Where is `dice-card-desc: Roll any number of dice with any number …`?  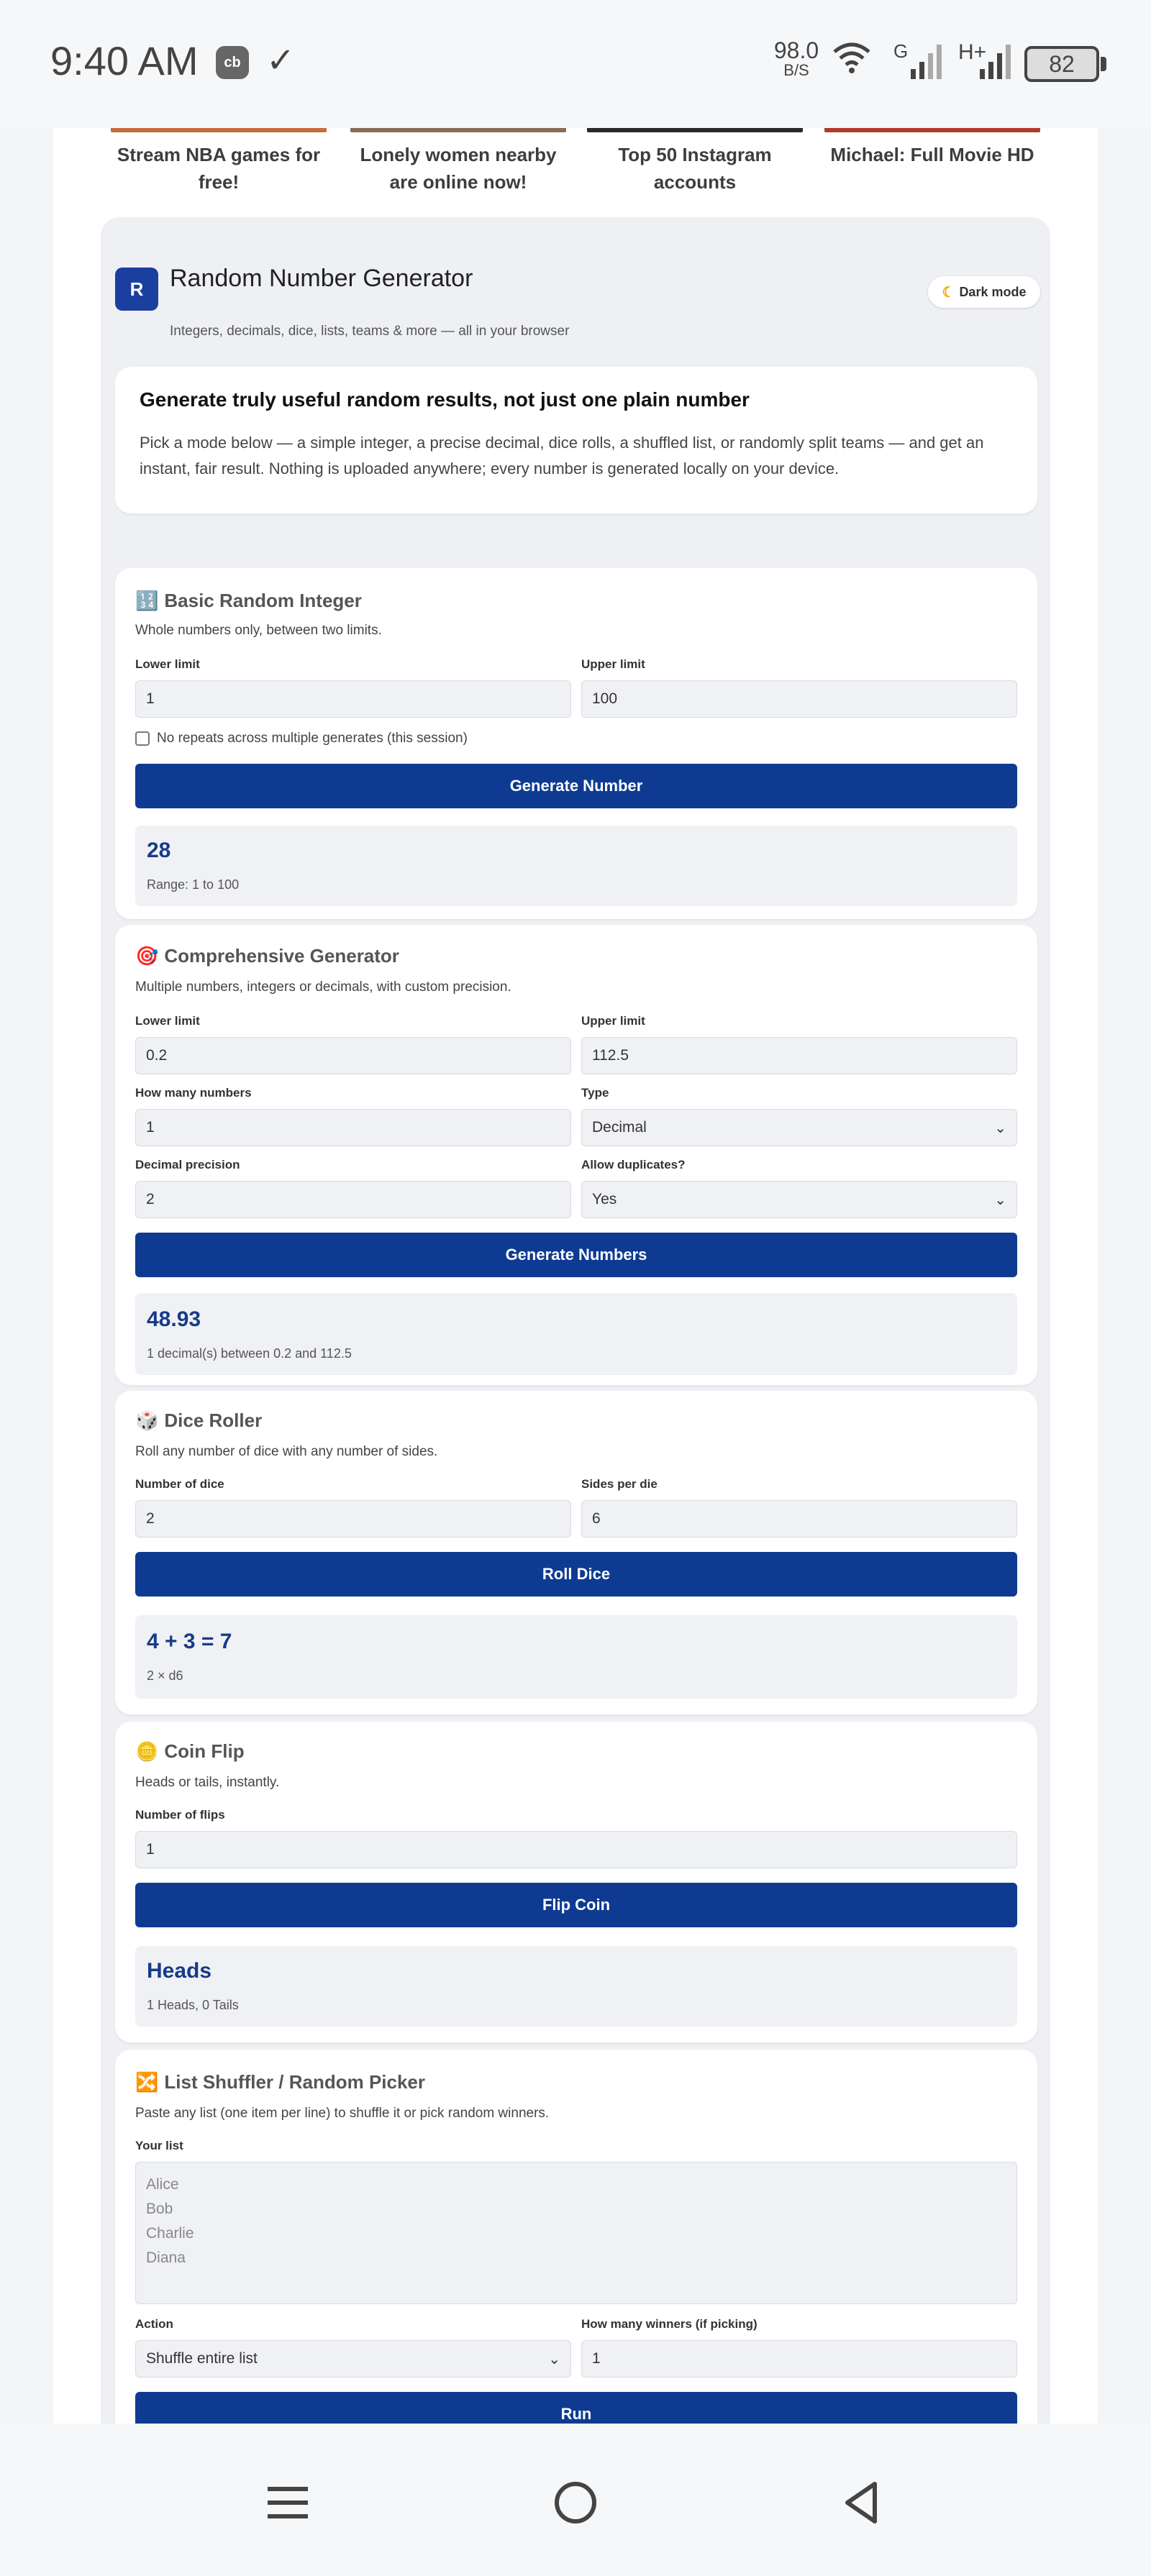 dice-card-desc: Roll any number of dice with any number … is located at coordinates (286, 1451).